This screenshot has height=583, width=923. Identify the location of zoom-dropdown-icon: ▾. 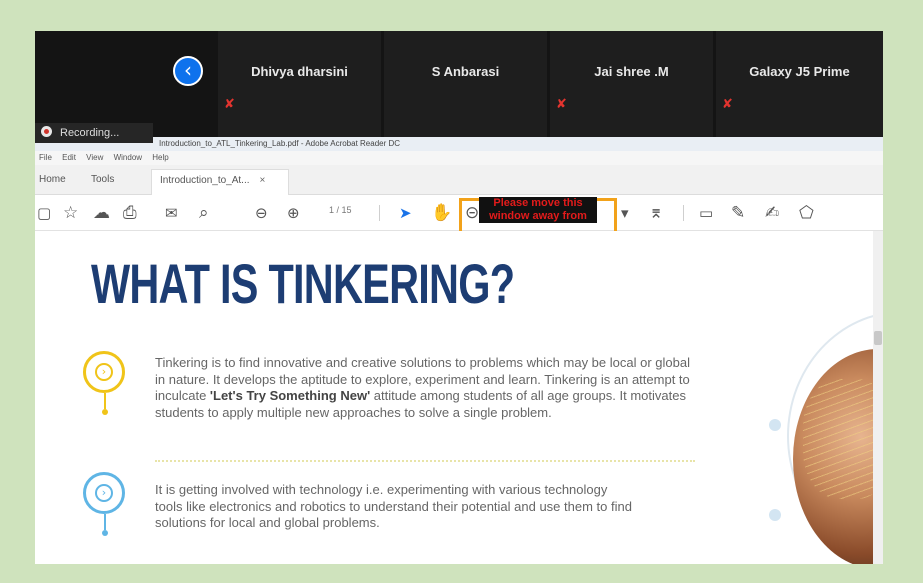
(625, 213).